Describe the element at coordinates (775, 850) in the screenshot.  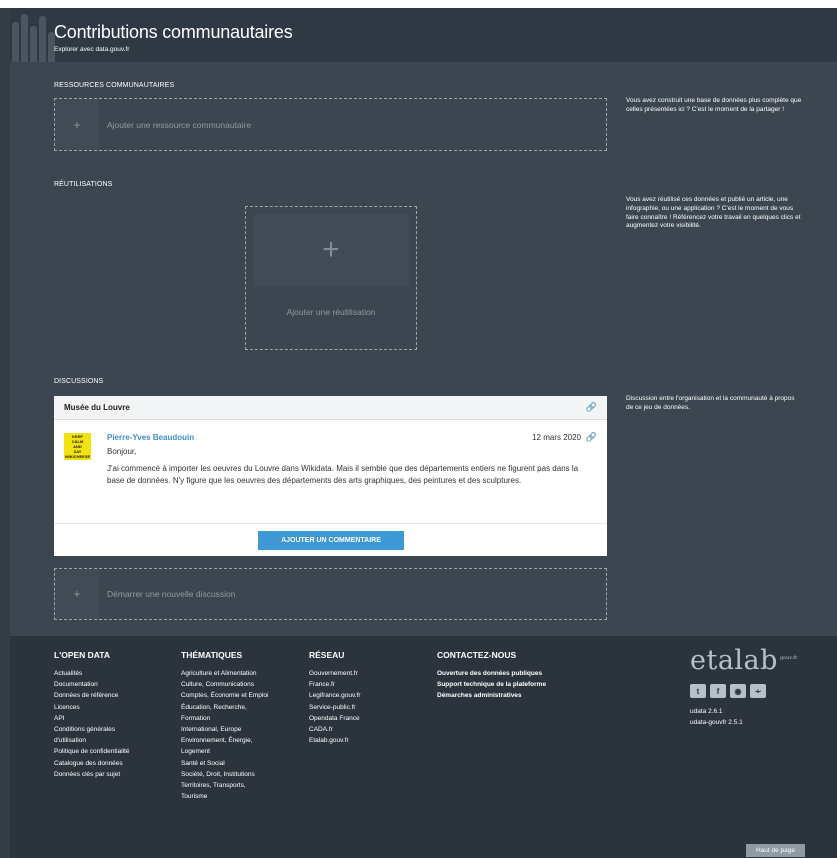
I see `back-to-top-button: Haut de page` at that location.